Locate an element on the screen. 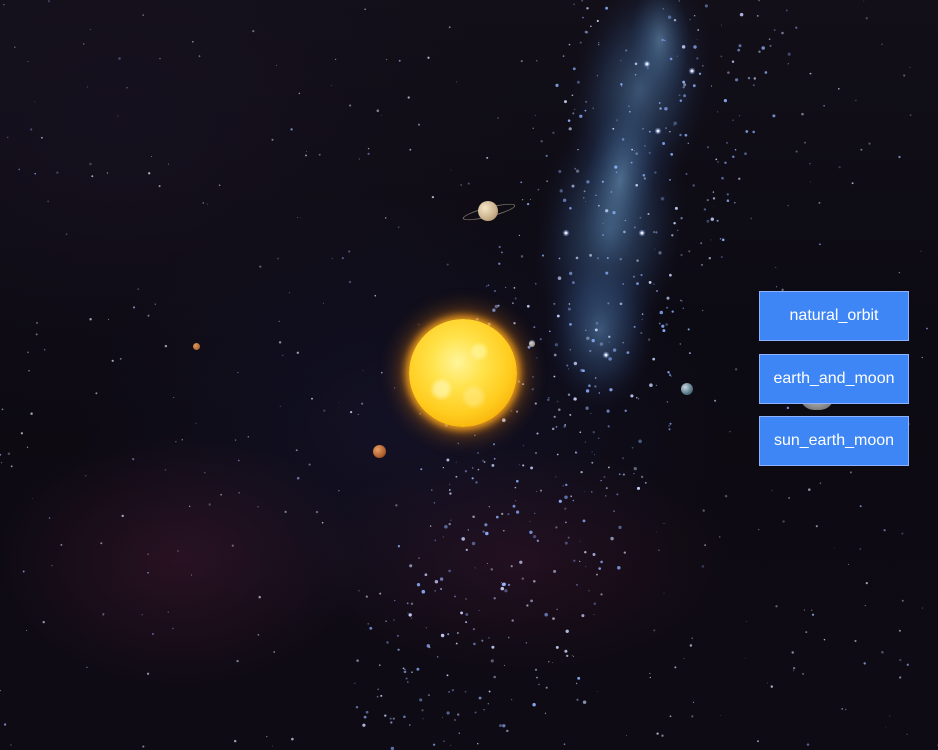 The width and height of the screenshot is (938, 750). sun-earth-moon-button: sun_earth_moon is located at coordinates (834, 441).